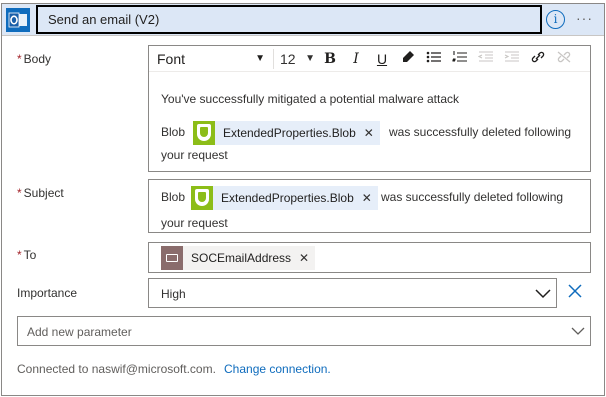  I want to click on font-size-value: 12, so click(288, 58).